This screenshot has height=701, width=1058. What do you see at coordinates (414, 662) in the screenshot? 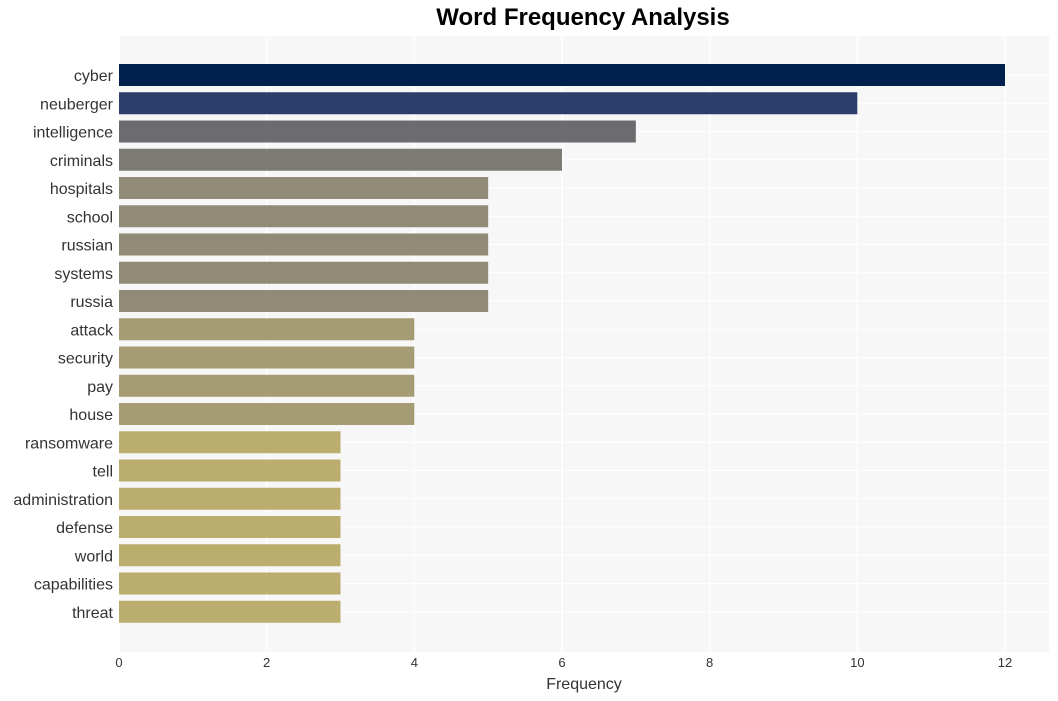
I see `x-tick-label: 4` at bounding box center [414, 662].